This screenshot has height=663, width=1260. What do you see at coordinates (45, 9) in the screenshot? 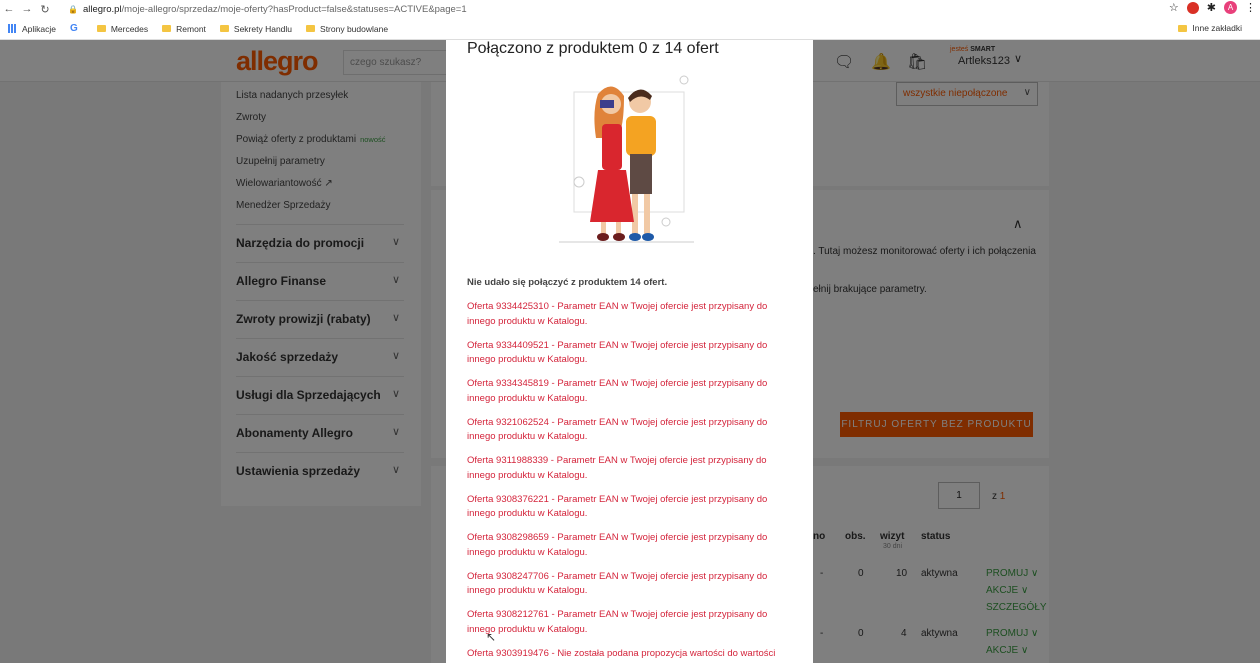
I see `reload-icon: ↻` at bounding box center [45, 9].